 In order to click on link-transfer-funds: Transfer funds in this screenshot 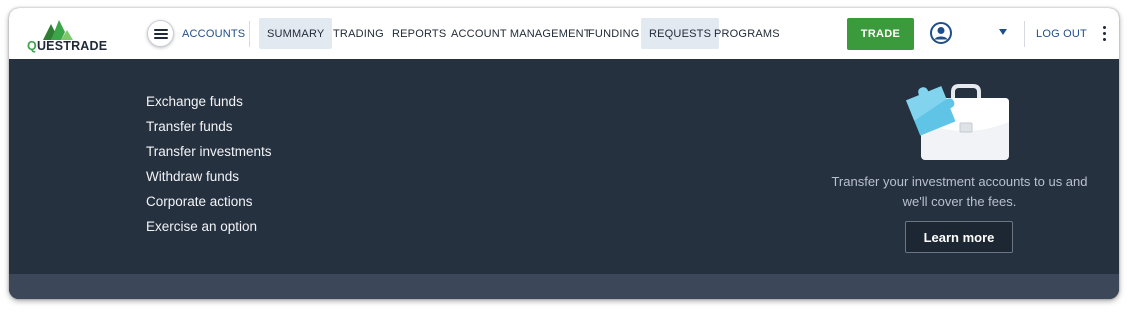, I will do `click(209, 126)`.